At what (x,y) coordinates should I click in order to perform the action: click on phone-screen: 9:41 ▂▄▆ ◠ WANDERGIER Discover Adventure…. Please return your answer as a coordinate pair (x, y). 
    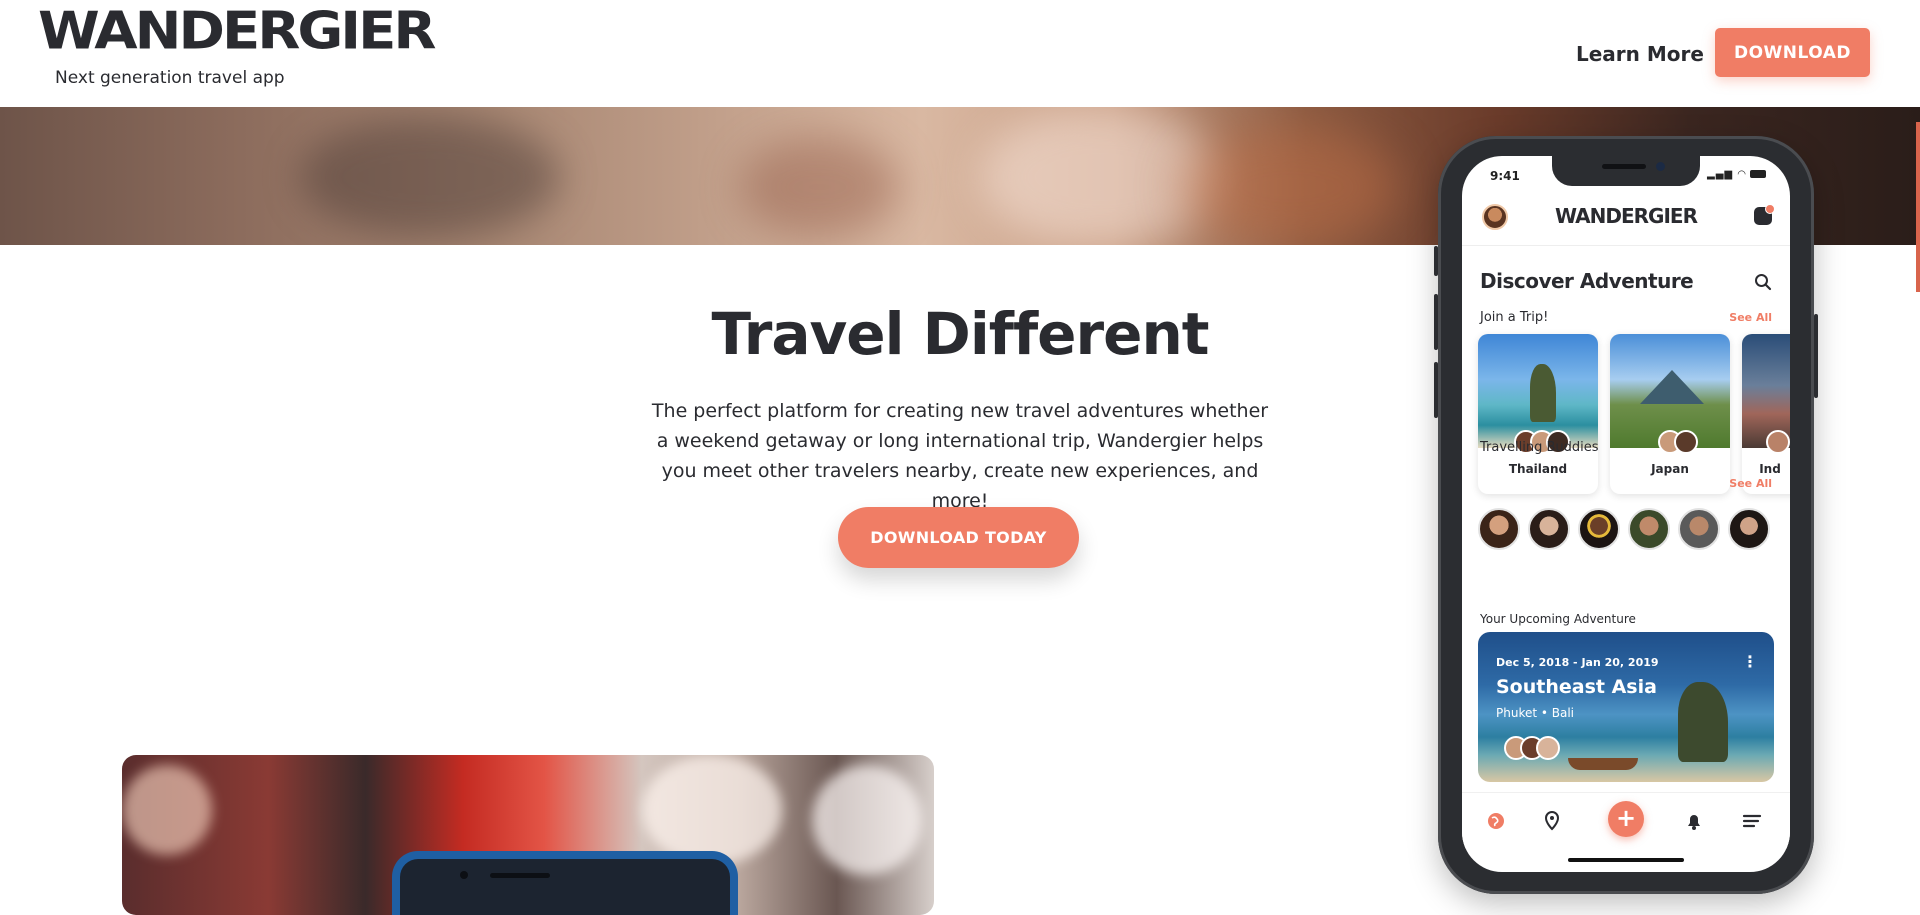
    Looking at the image, I should click on (1626, 514).